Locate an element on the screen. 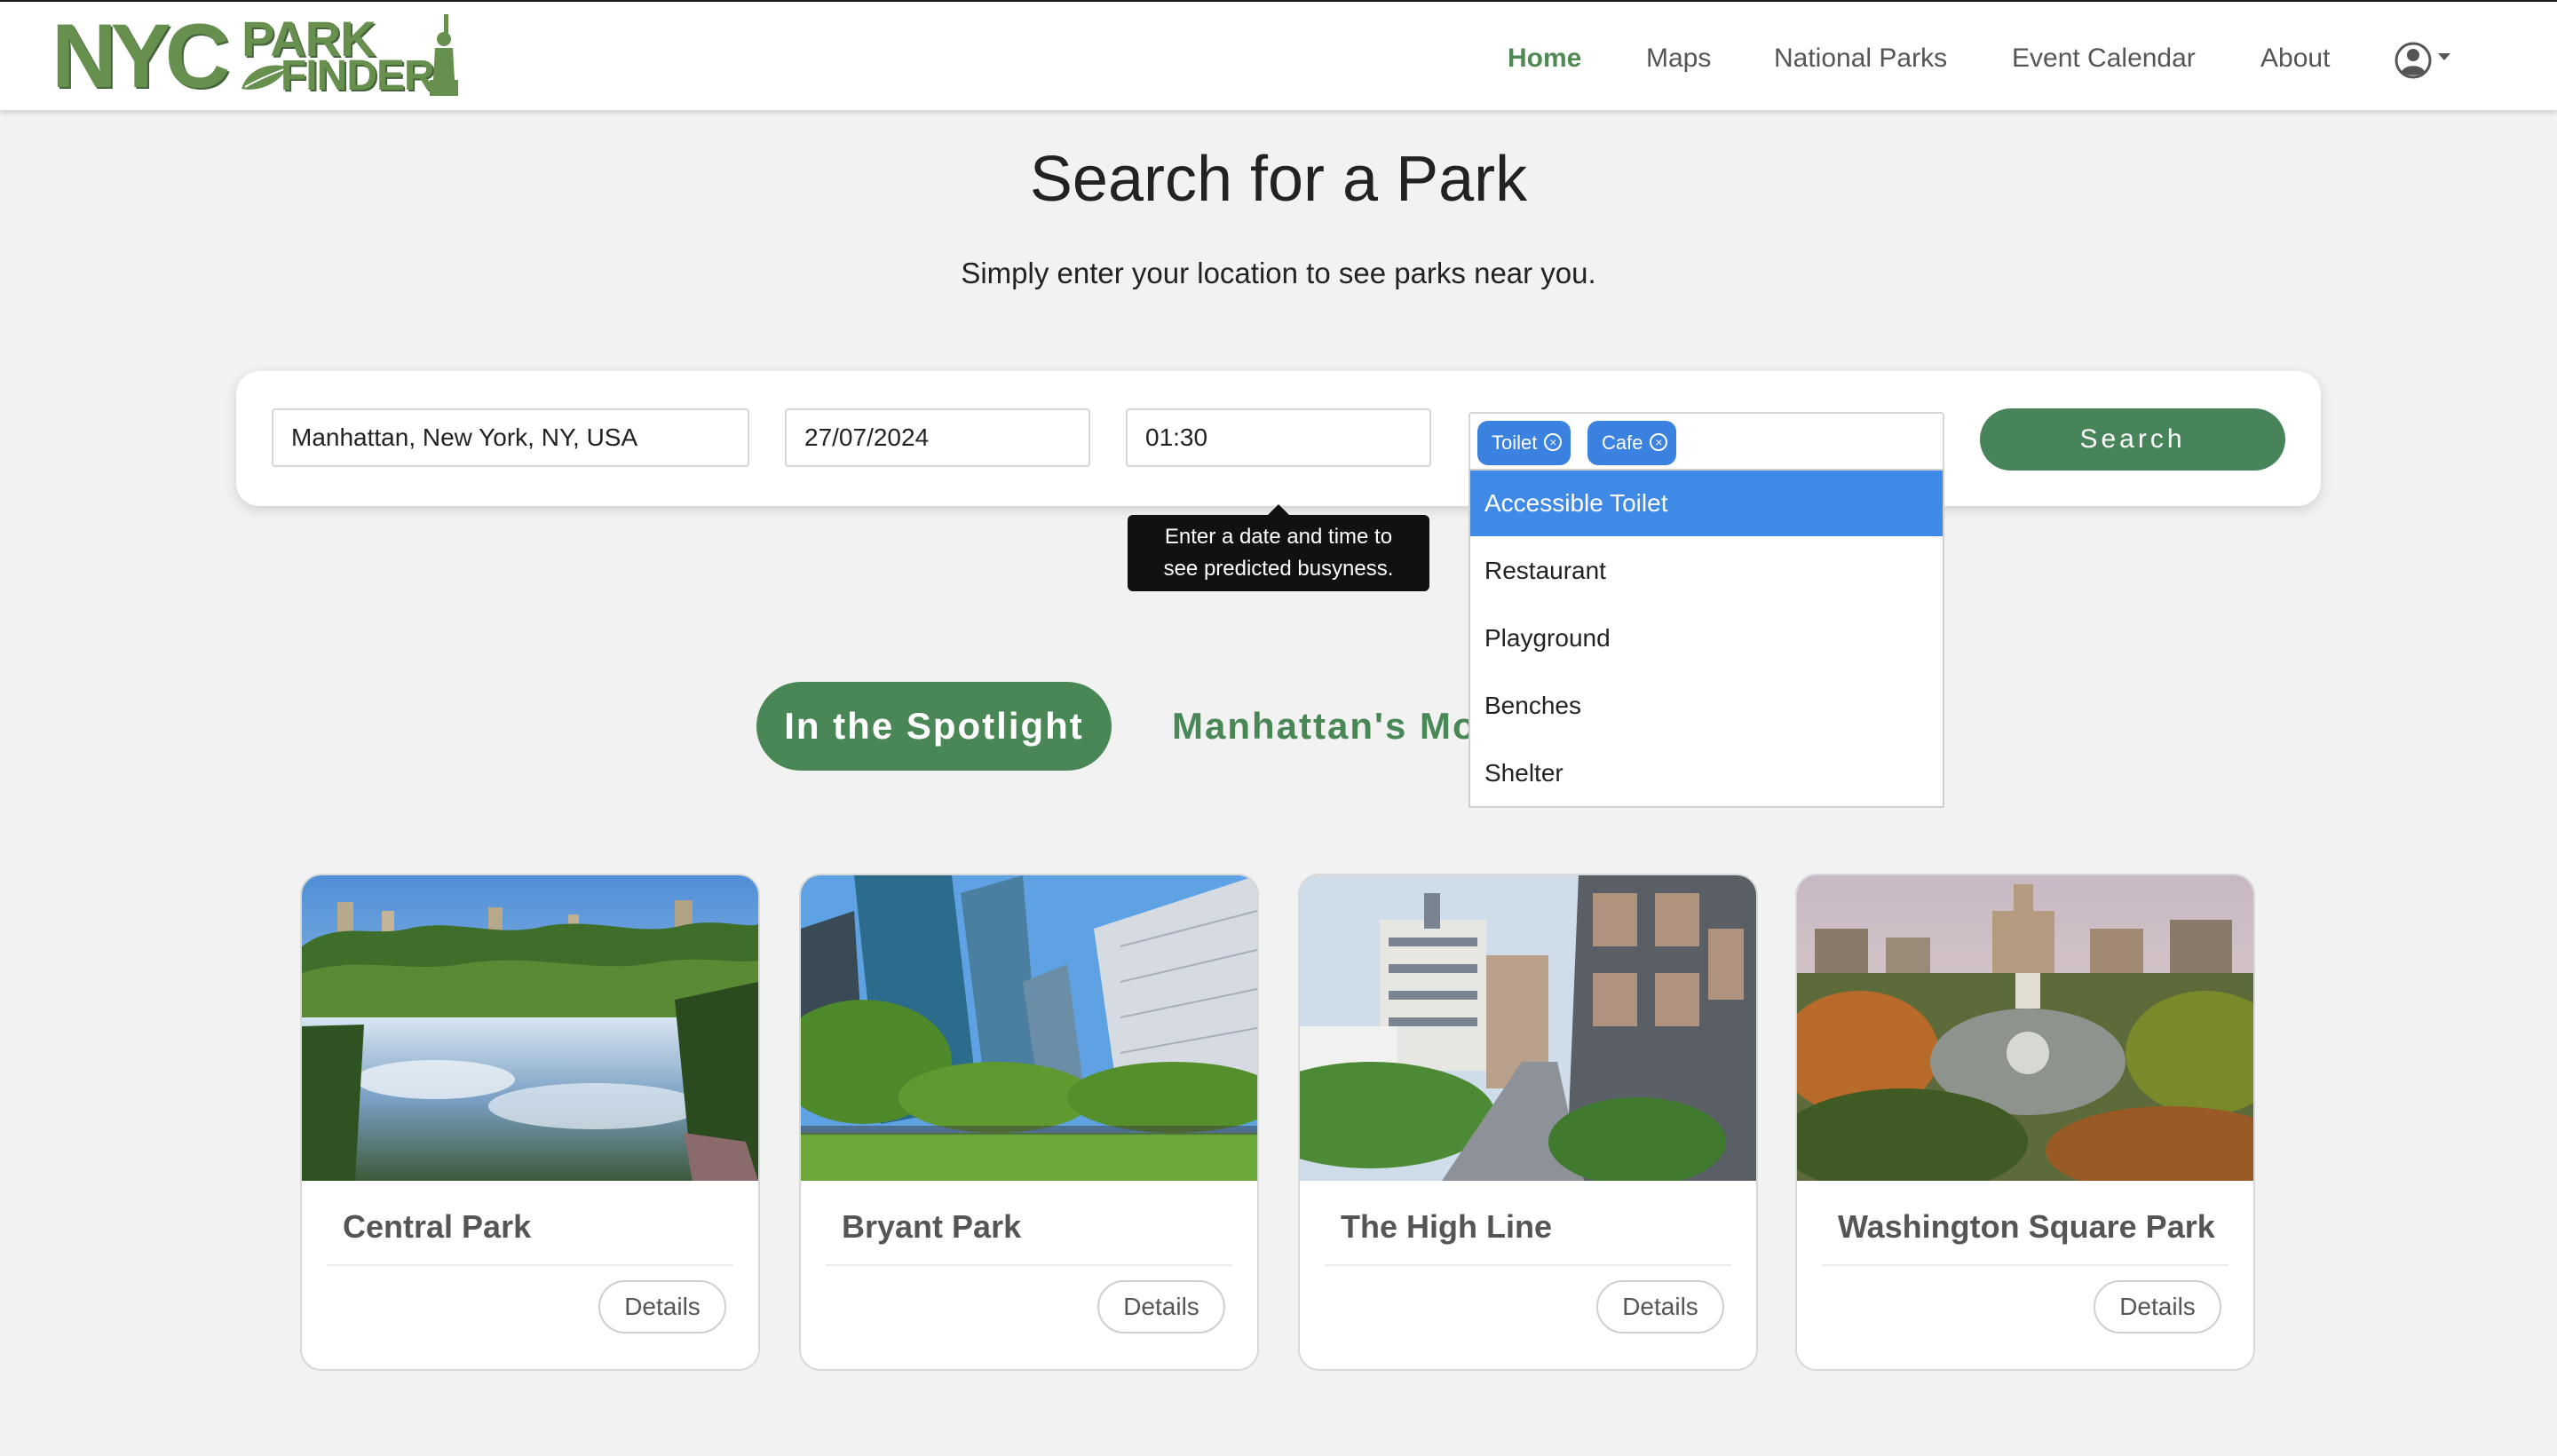 The width and height of the screenshot is (2557, 1456). dropdown-option-playground: Playground is located at coordinates (1706, 638).